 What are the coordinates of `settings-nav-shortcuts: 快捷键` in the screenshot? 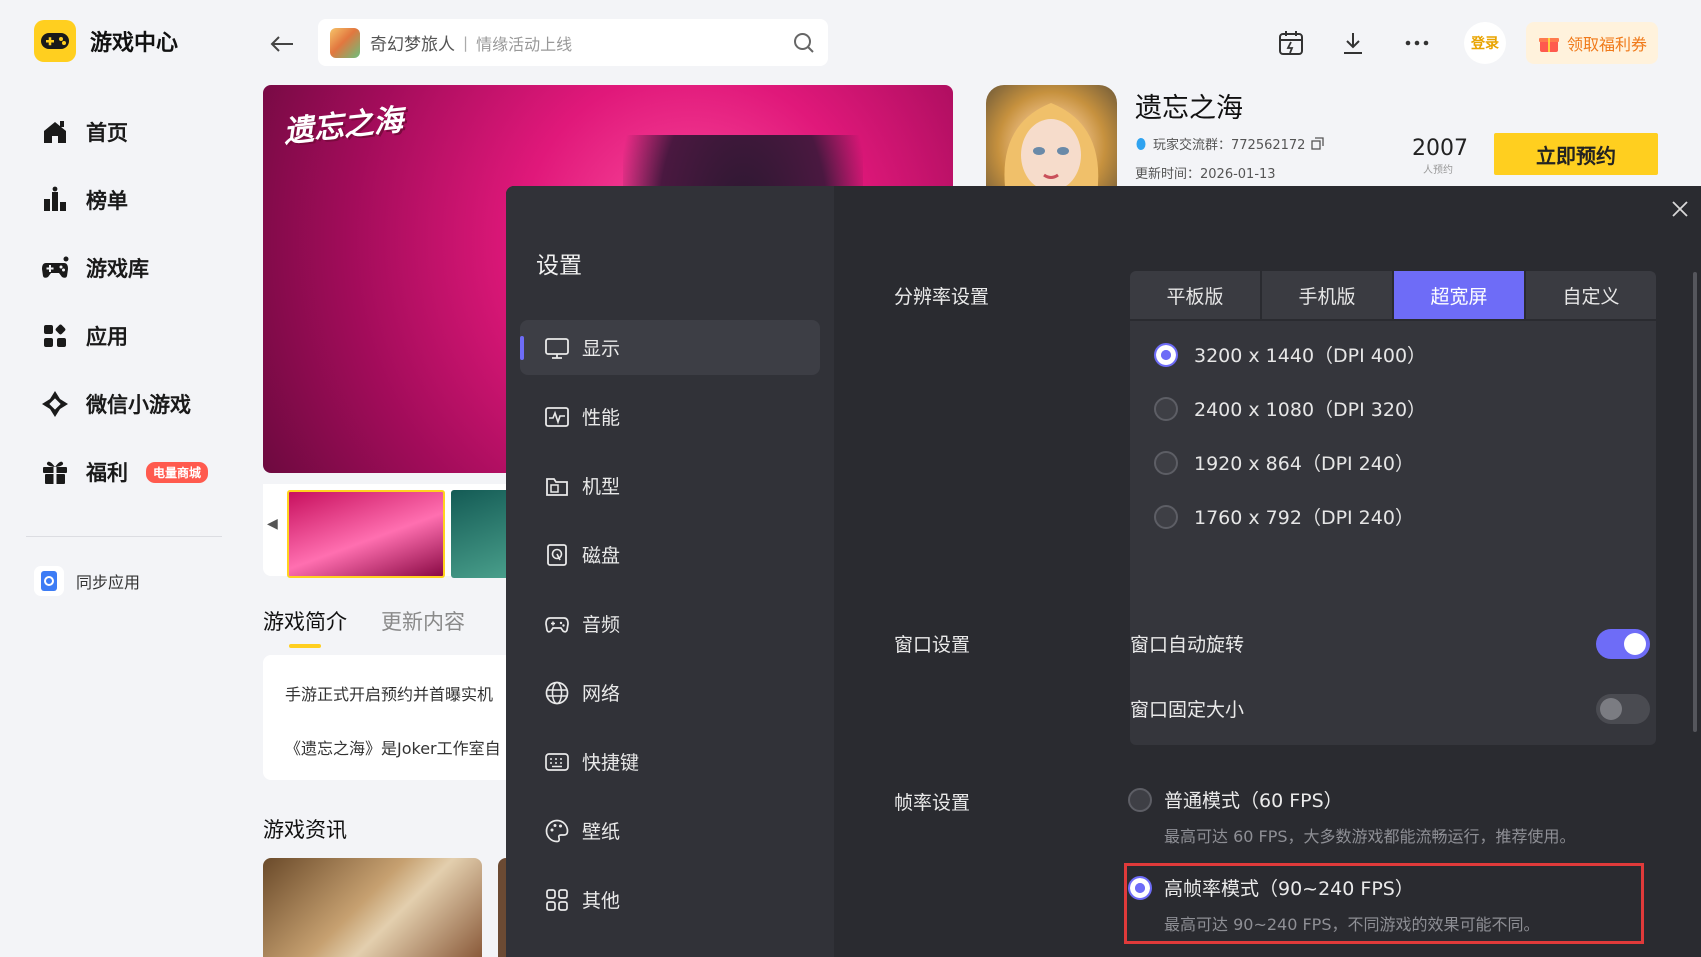 It's located at (670, 761).